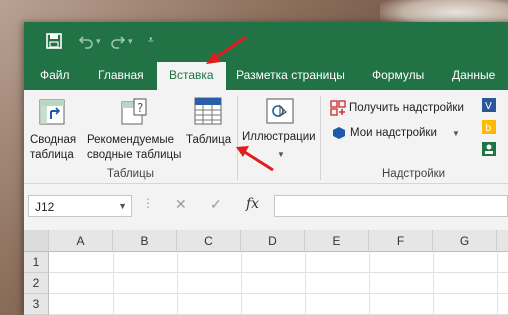 The width and height of the screenshot is (508, 315). What do you see at coordinates (393, 133) in the screenshot?
I see `my-addins-label: Мои надстройки` at bounding box center [393, 133].